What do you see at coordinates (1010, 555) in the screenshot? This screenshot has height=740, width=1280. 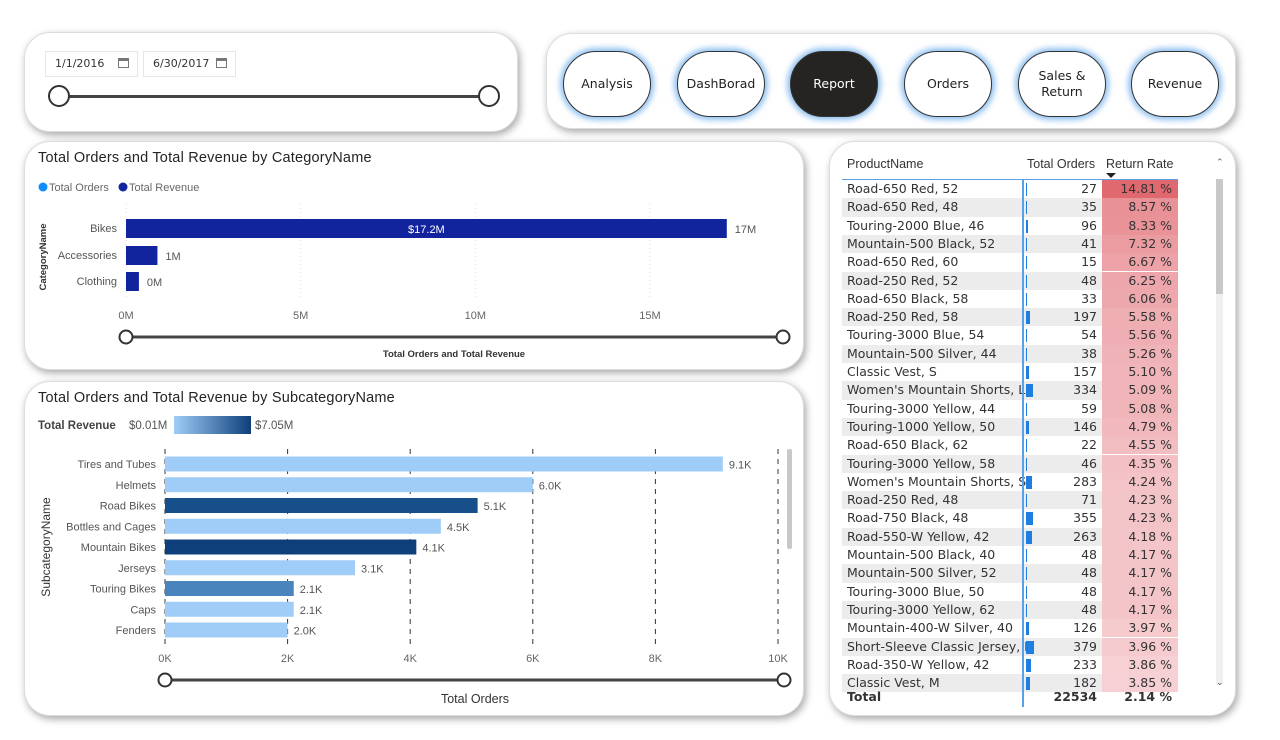 I see `table-row: Mountain-500 Black, 40 48 4.17 %` at bounding box center [1010, 555].